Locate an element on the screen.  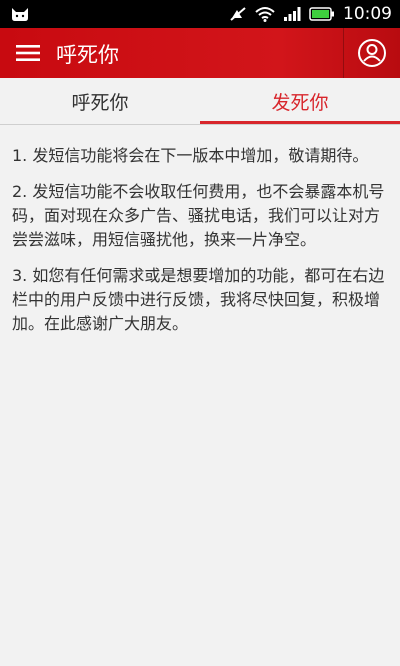
app-title: 呼死你 is located at coordinates (87, 55).